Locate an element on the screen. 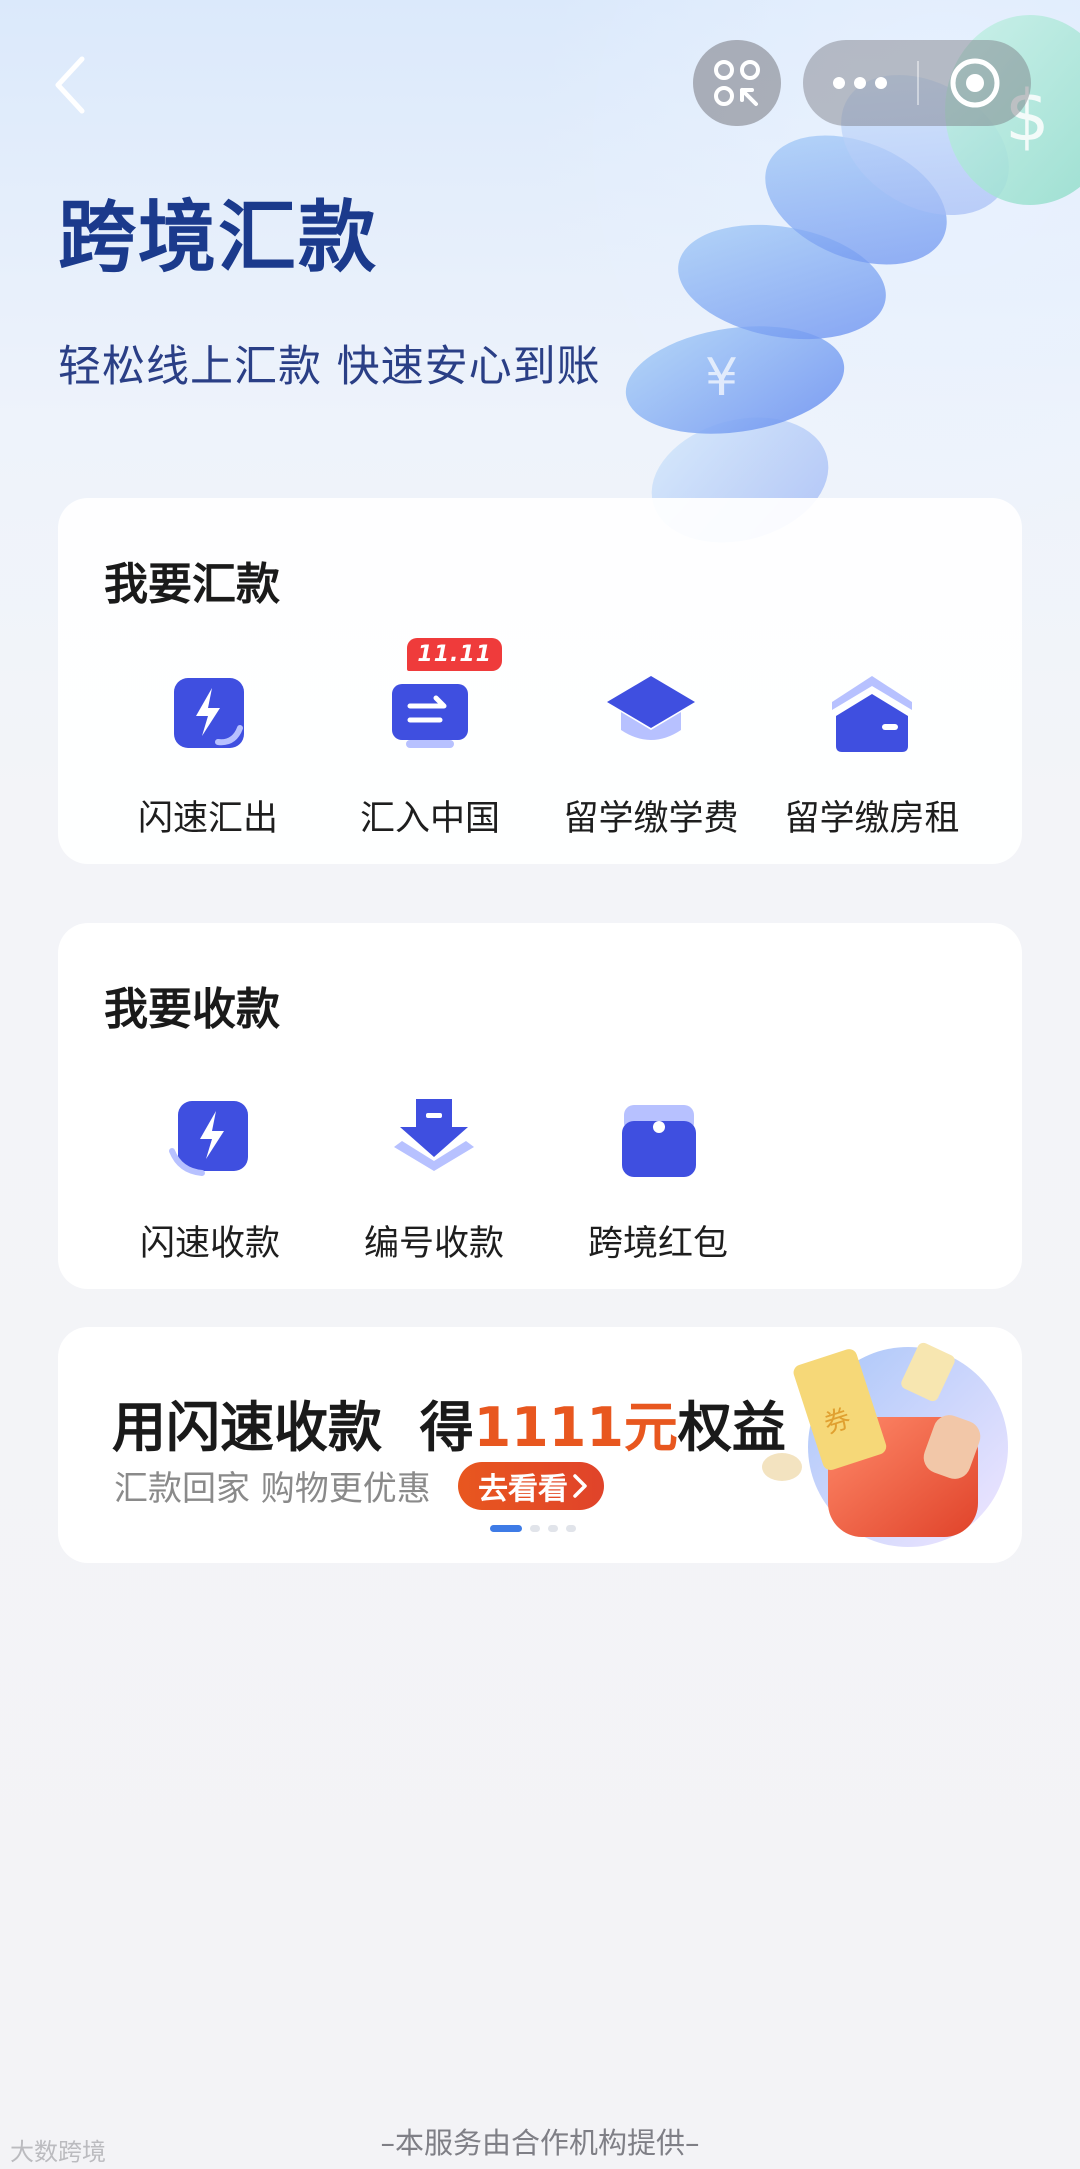  chevron-right-icon is located at coordinates (580, 1486).